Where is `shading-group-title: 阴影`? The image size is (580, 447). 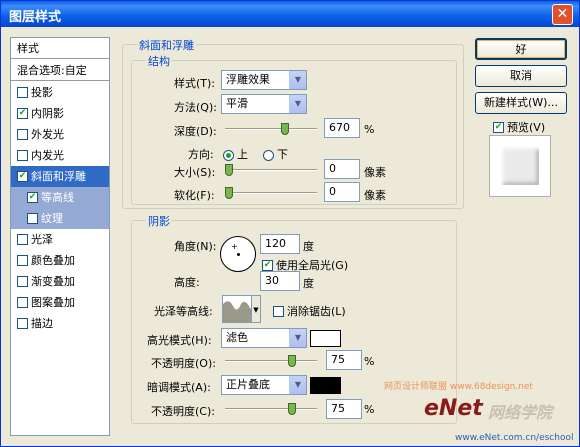
shading-group-title: 阴影 is located at coordinates (159, 221).